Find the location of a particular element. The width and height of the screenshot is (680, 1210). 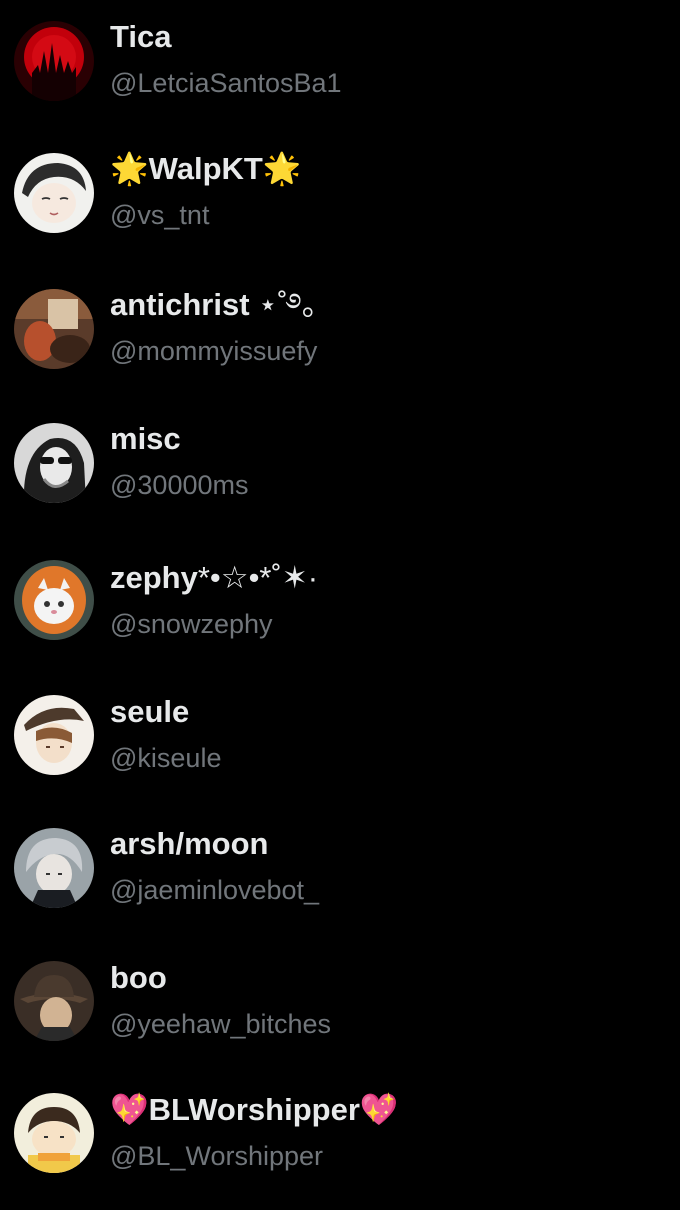

handle: @LetciaSantosBa1 is located at coordinates (226, 83).